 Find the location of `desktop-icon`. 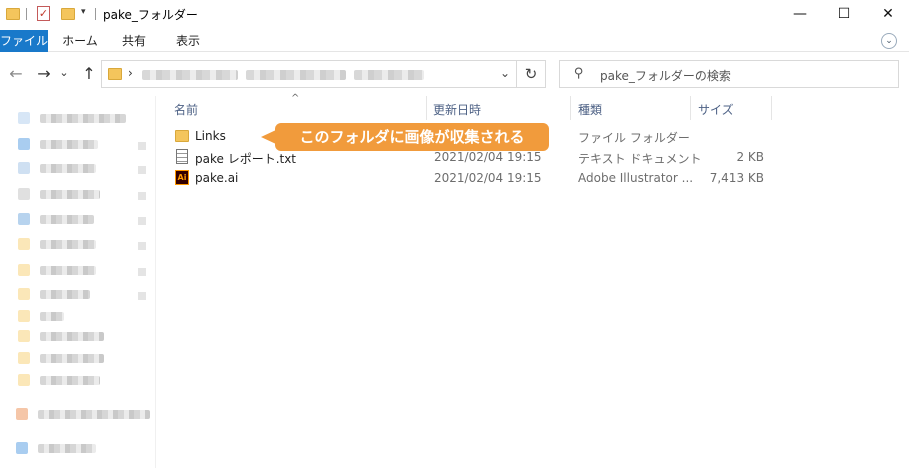

desktop-icon is located at coordinates (24, 144).